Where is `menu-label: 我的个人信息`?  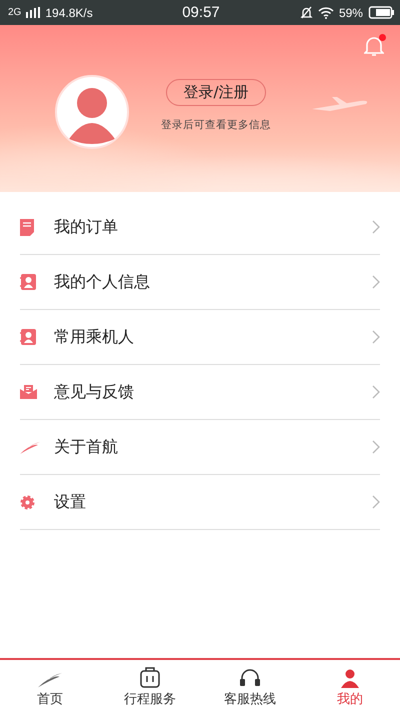
menu-label: 我的个人信息 is located at coordinates (102, 282).